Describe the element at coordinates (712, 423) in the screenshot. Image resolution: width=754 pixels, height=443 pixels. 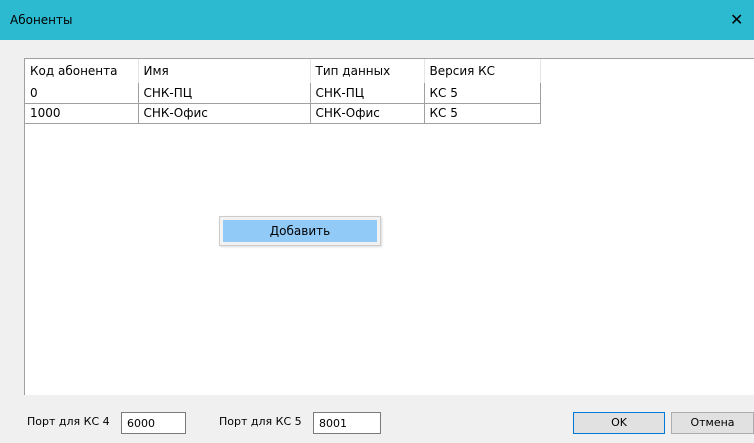
I see `cancel-button: Отмена` at that location.